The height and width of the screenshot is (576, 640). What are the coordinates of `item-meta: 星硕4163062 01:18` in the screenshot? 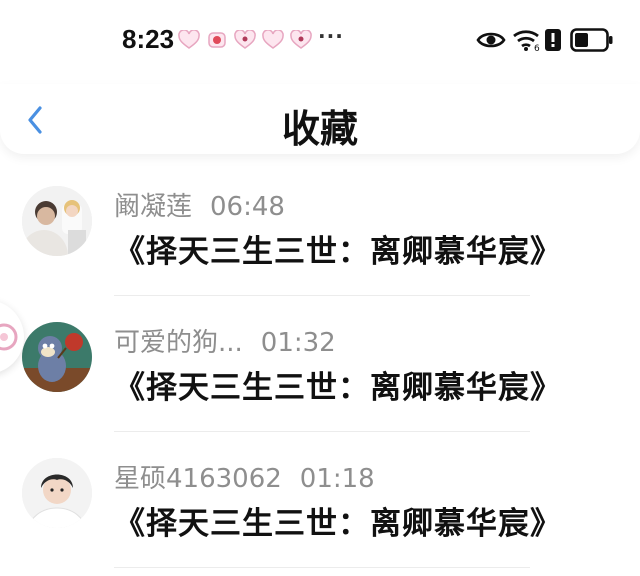 It's located at (244, 476).